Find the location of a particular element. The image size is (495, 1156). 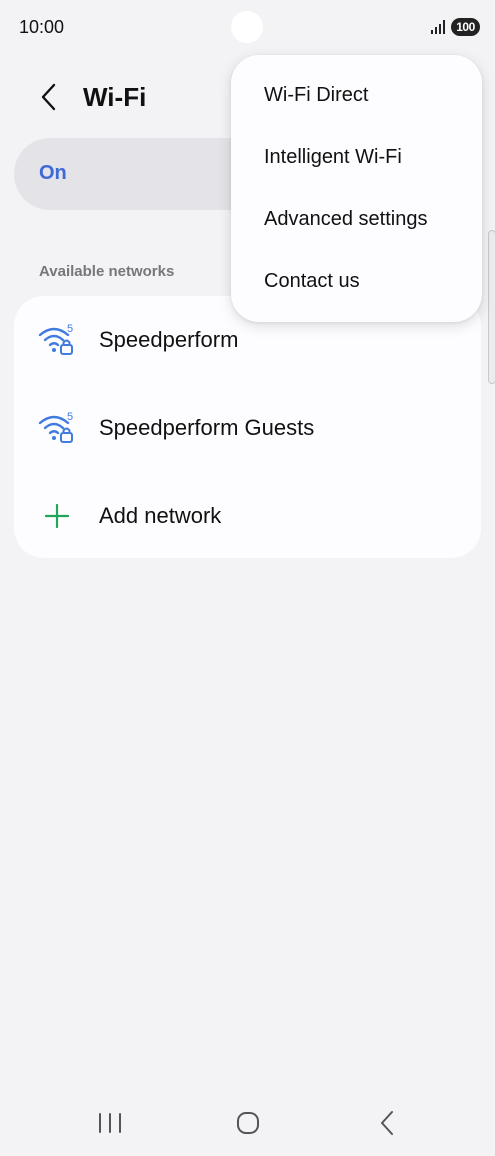

scrollbar is located at coordinates (491, 307).